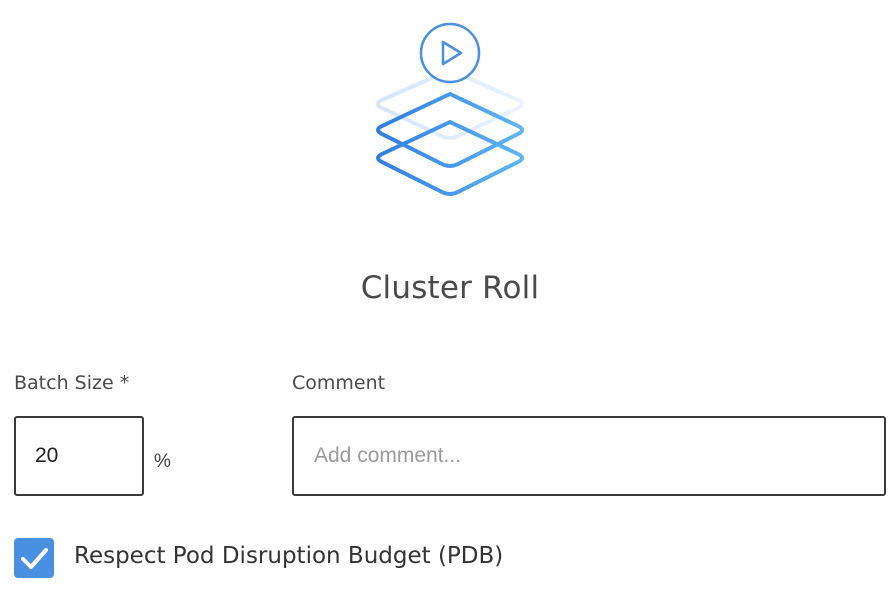 The image size is (894, 604). I want to click on batch-size-label: Batch Size *, so click(72, 383).